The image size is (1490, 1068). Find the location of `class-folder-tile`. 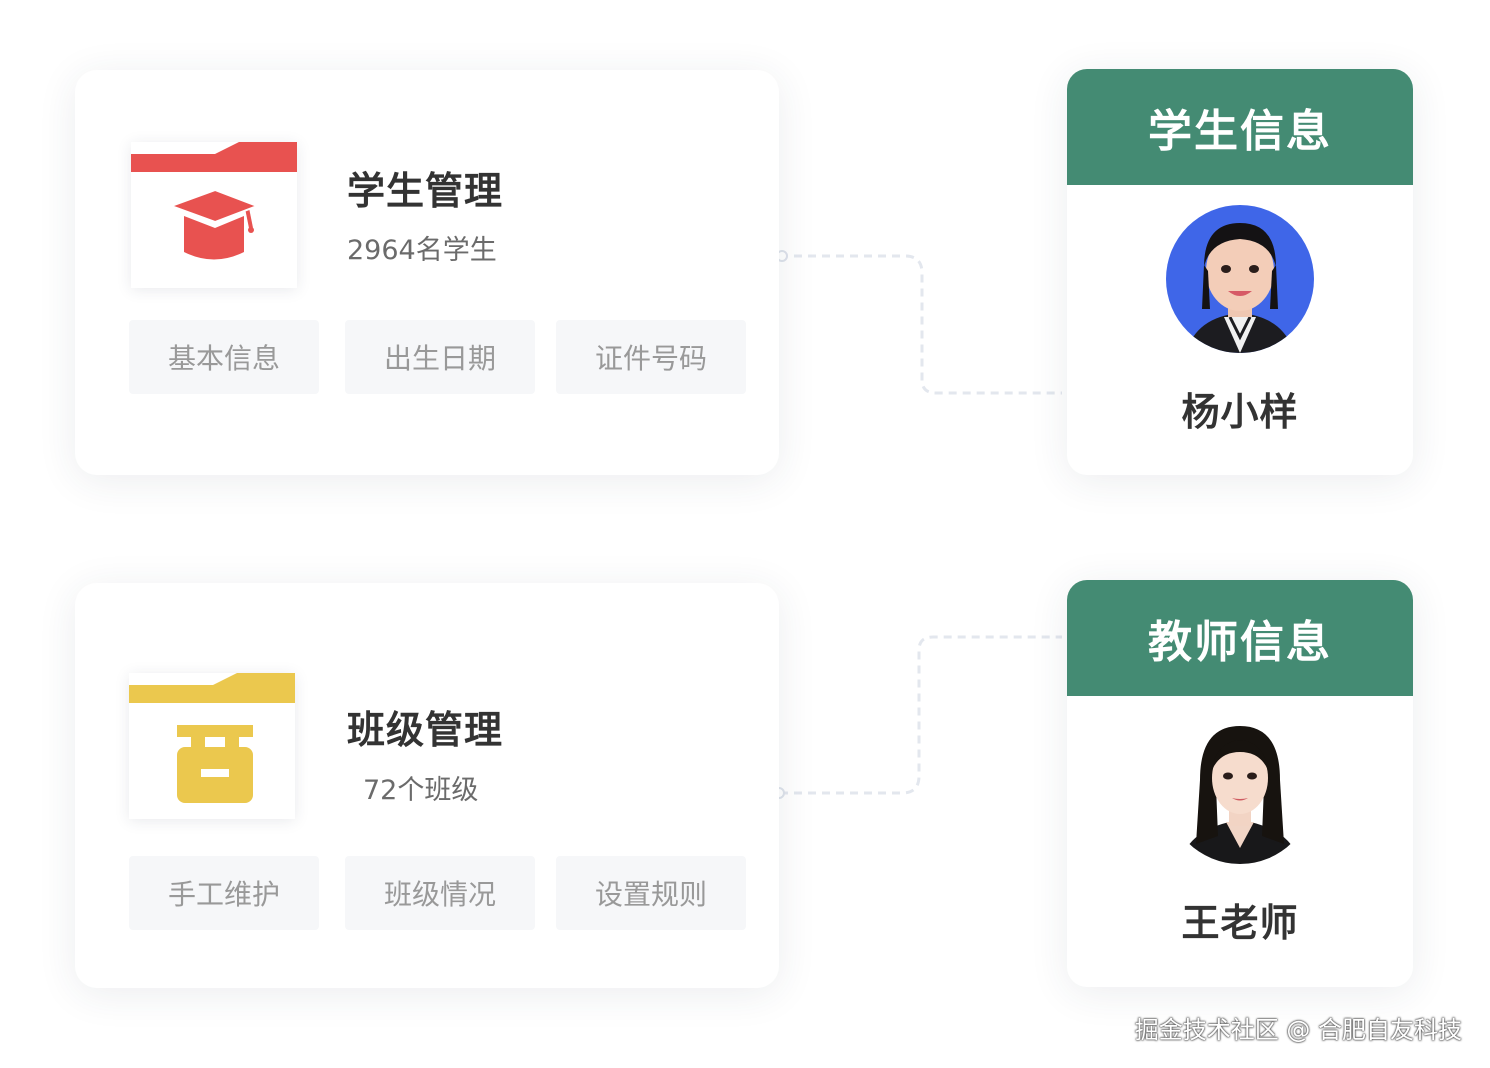

class-folder-tile is located at coordinates (212, 746).